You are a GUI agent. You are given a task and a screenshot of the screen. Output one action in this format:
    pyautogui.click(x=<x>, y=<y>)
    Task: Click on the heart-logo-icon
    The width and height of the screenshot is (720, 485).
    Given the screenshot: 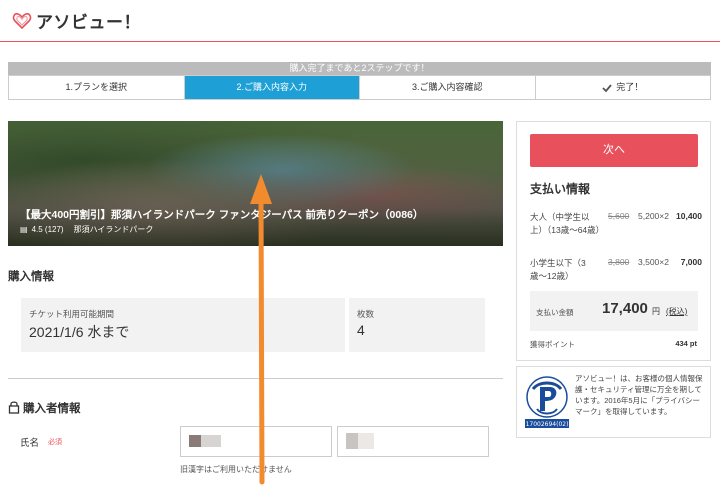 What is the action you would take?
    pyautogui.click(x=22, y=20)
    